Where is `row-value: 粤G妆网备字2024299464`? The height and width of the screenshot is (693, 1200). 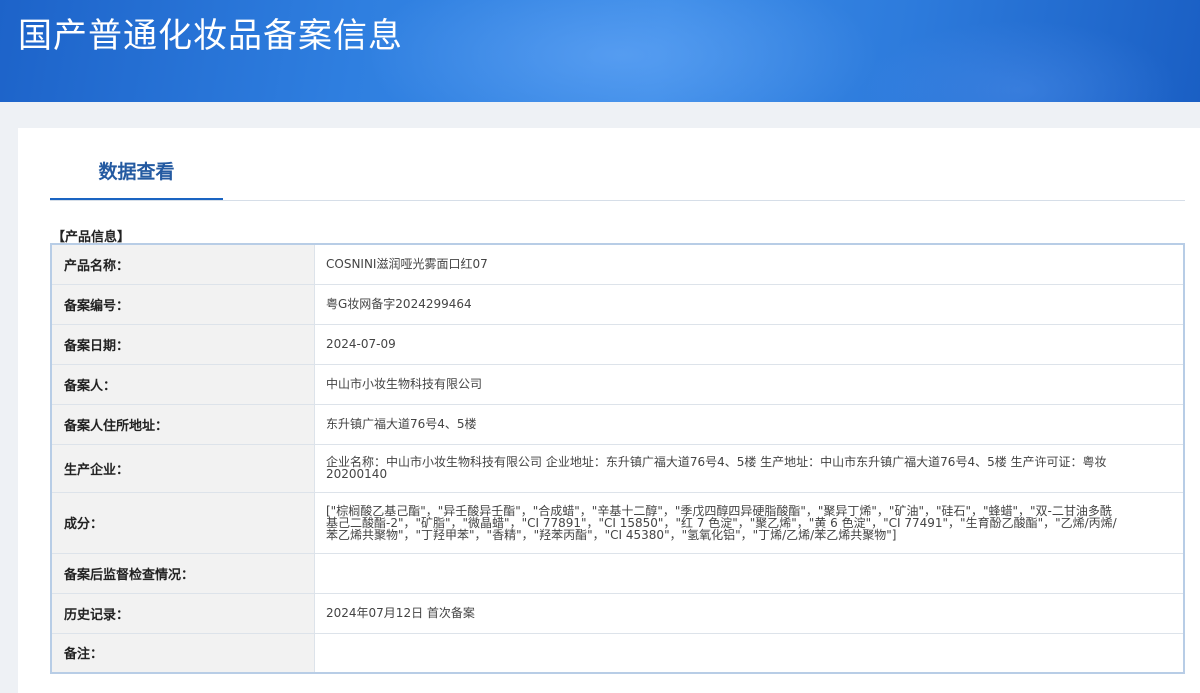 row-value: 粤G妆网备字2024299464 is located at coordinates (749, 304).